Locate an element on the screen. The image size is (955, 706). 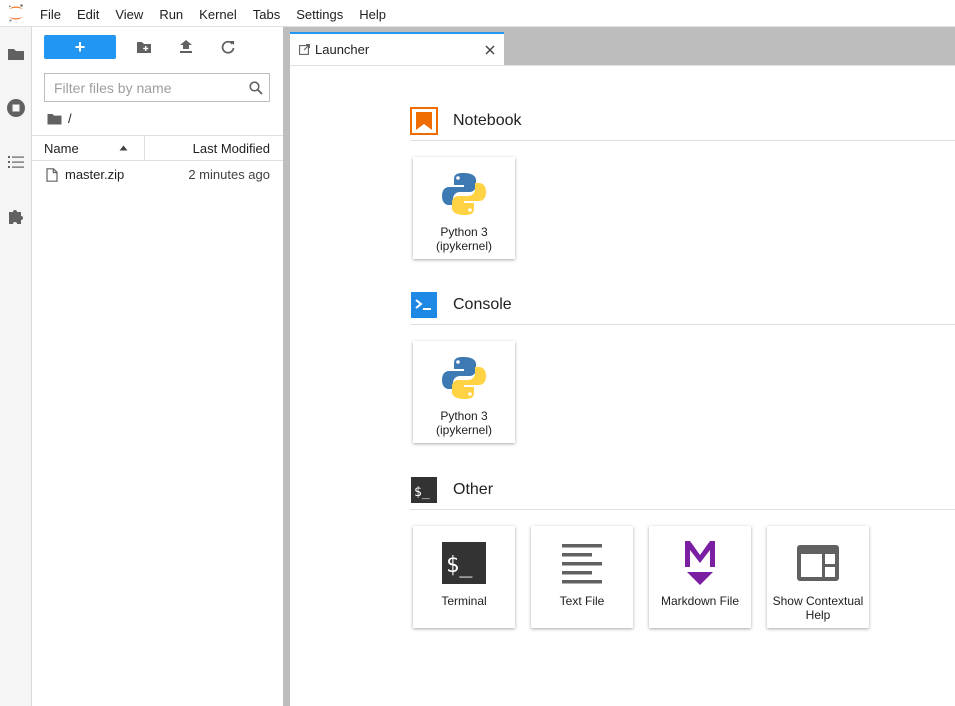
console-icon is located at coordinates (424, 304).